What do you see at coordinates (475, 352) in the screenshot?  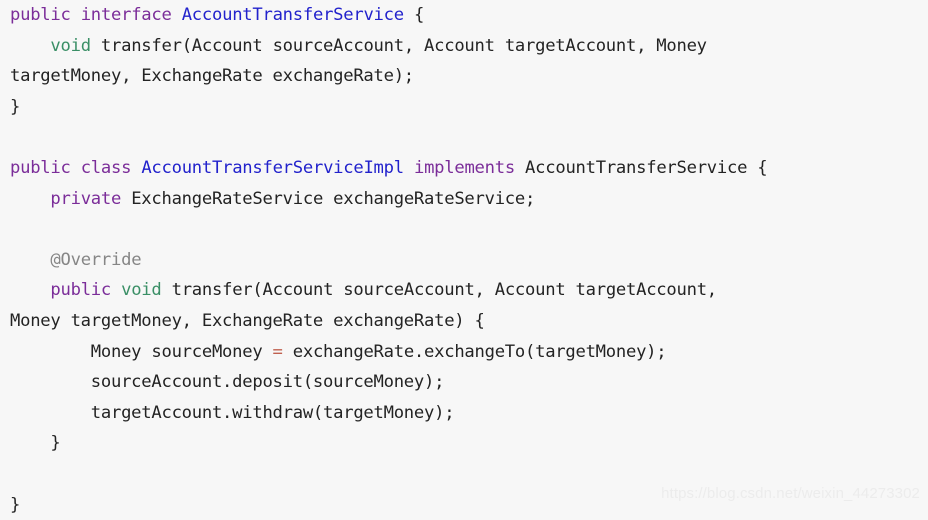 I see `code-token-plain: exchangeRate.exchangeTo(targetMoney);` at bounding box center [475, 352].